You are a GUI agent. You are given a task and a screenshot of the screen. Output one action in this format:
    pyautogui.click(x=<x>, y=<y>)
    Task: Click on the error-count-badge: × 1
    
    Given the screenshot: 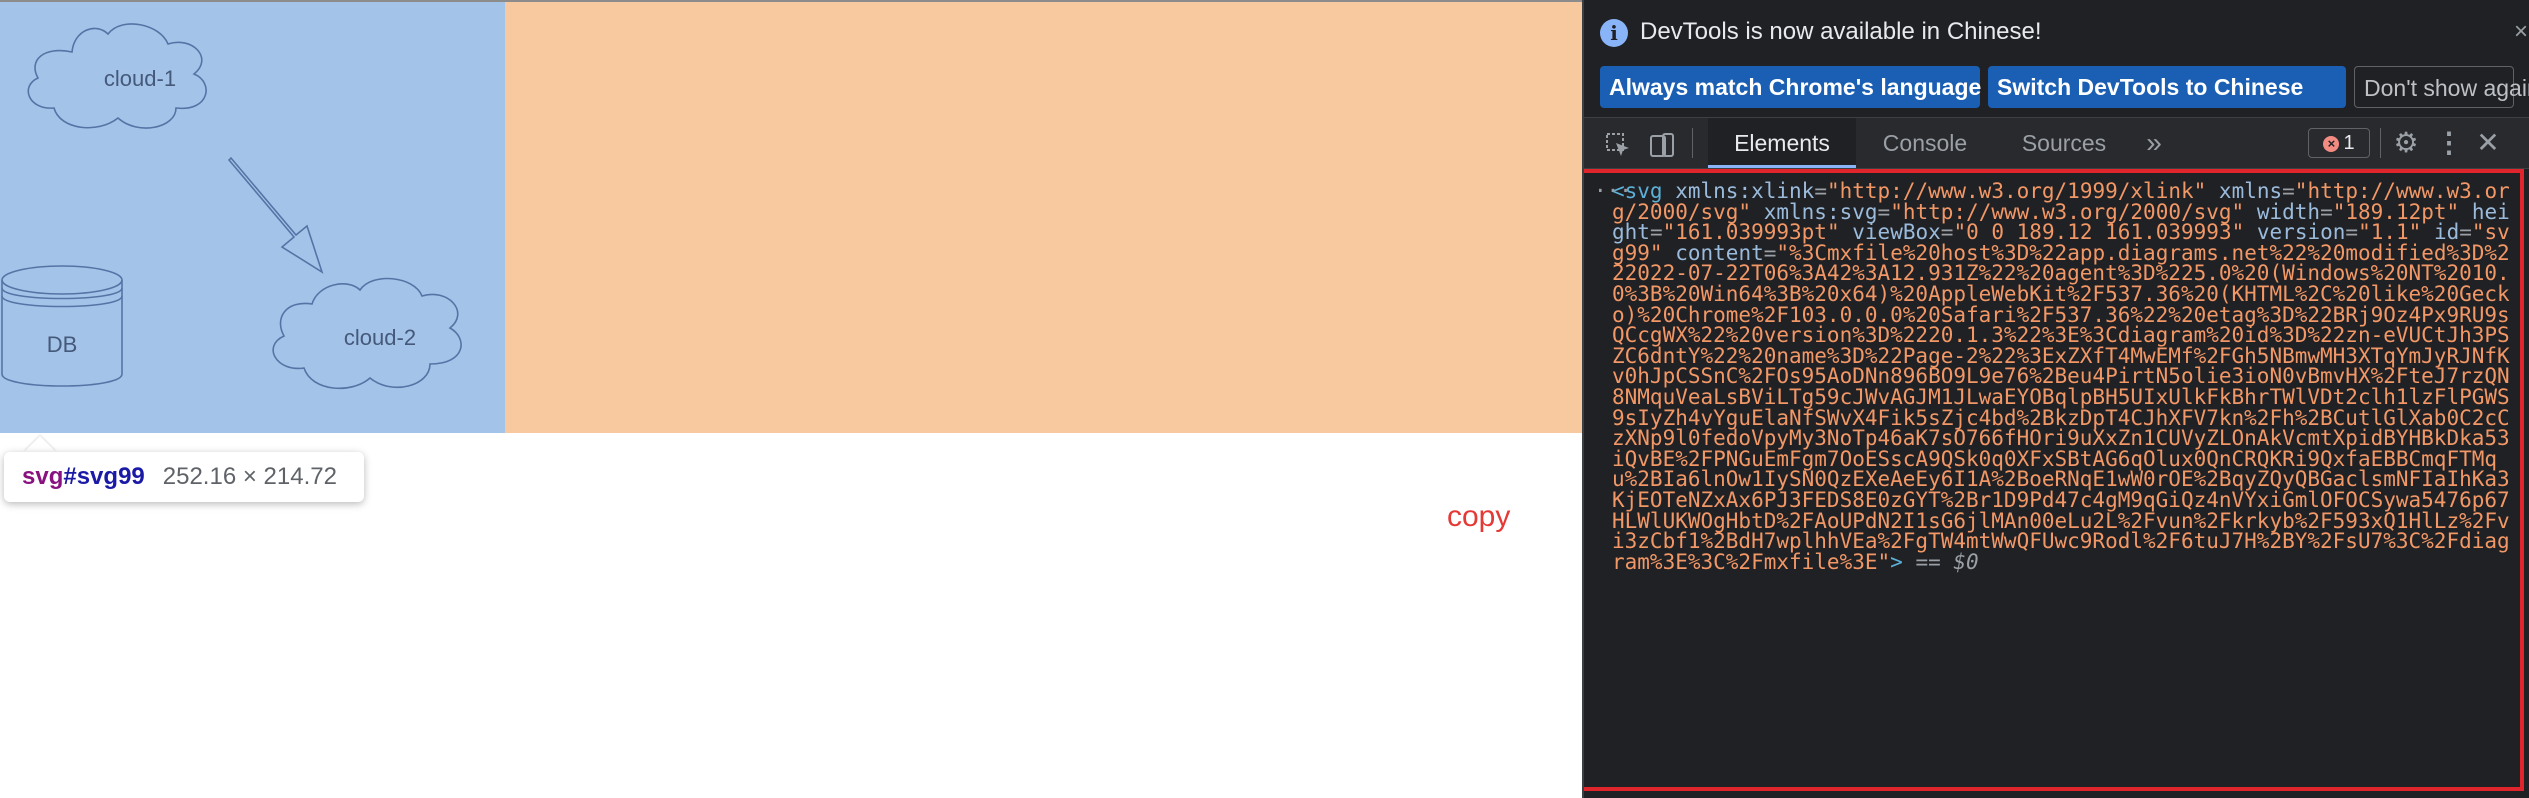 What is the action you would take?
    pyautogui.click(x=2339, y=143)
    